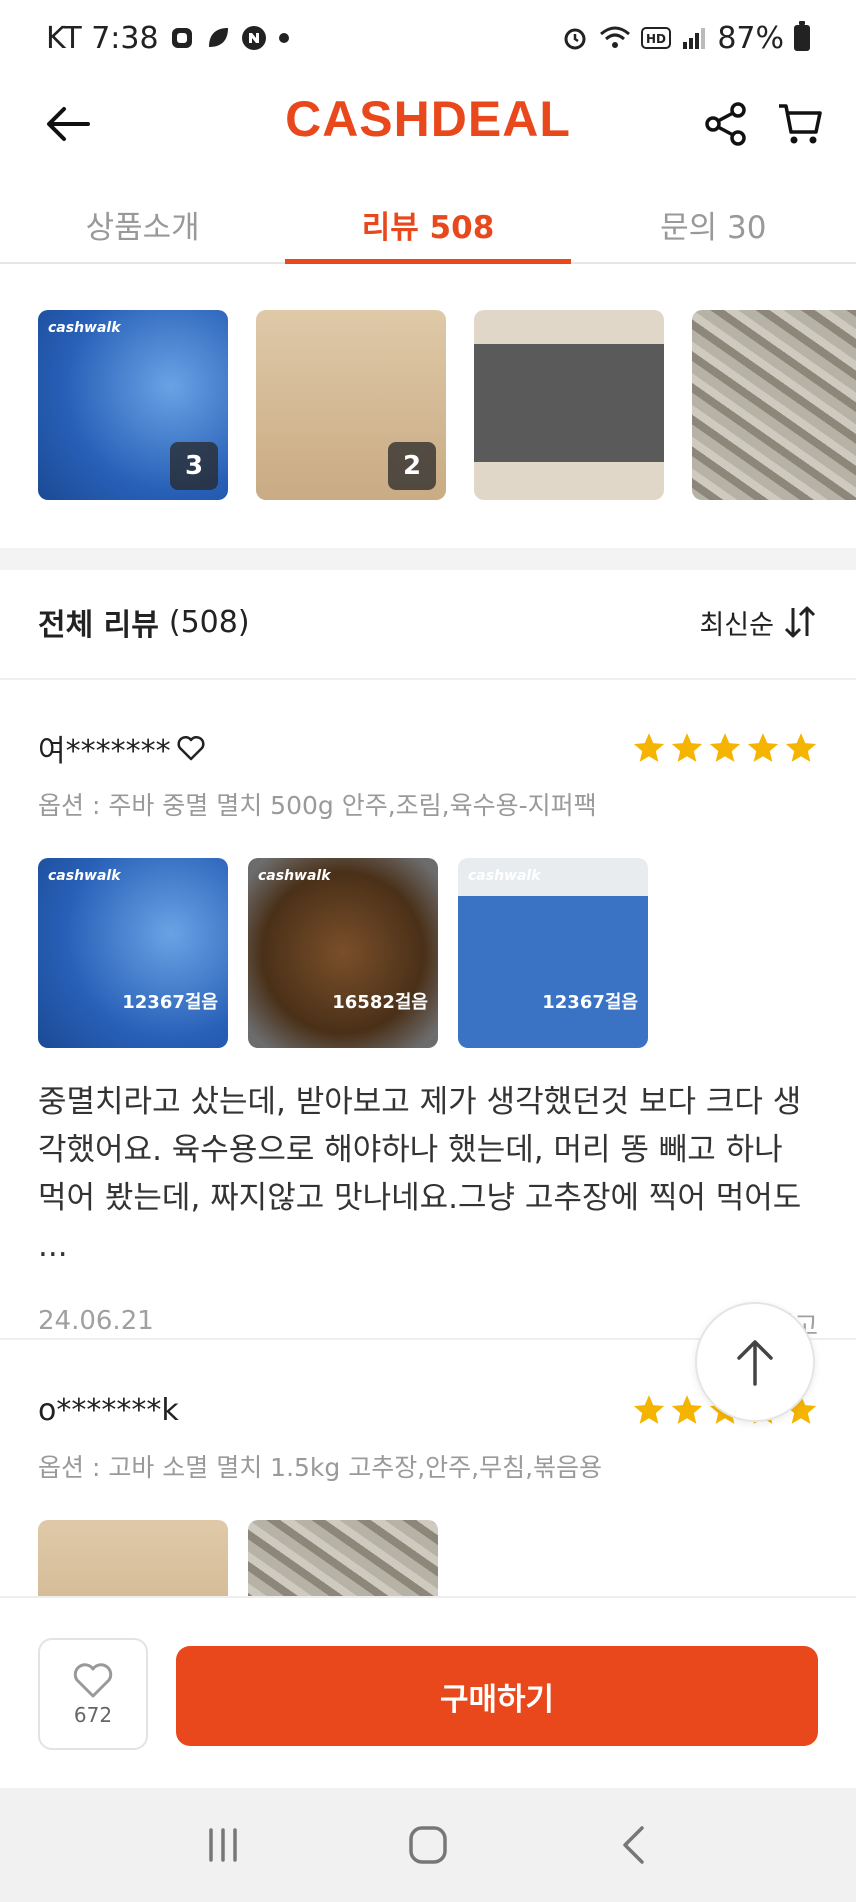  What do you see at coordinates (93, 1715) in the screenshot?
I see `wishlist-count: 672` at bounding box center [93, 1715].